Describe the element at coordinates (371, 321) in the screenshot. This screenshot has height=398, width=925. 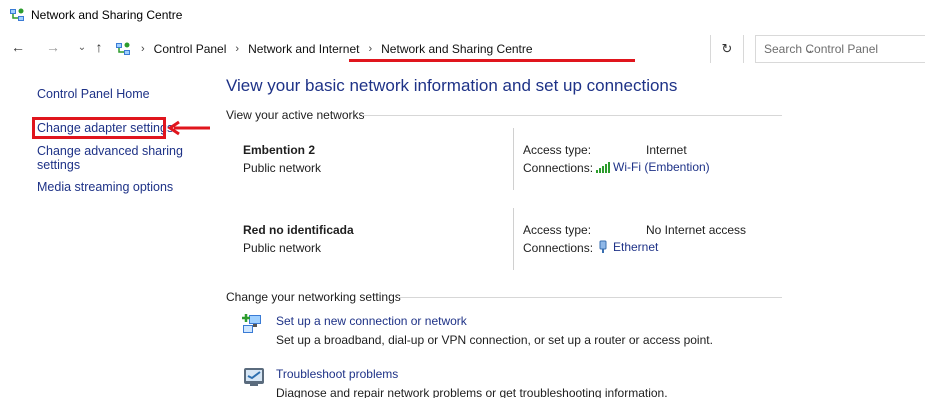
I see `setup-new-connection-link: Set up a new connection or network` at that location.